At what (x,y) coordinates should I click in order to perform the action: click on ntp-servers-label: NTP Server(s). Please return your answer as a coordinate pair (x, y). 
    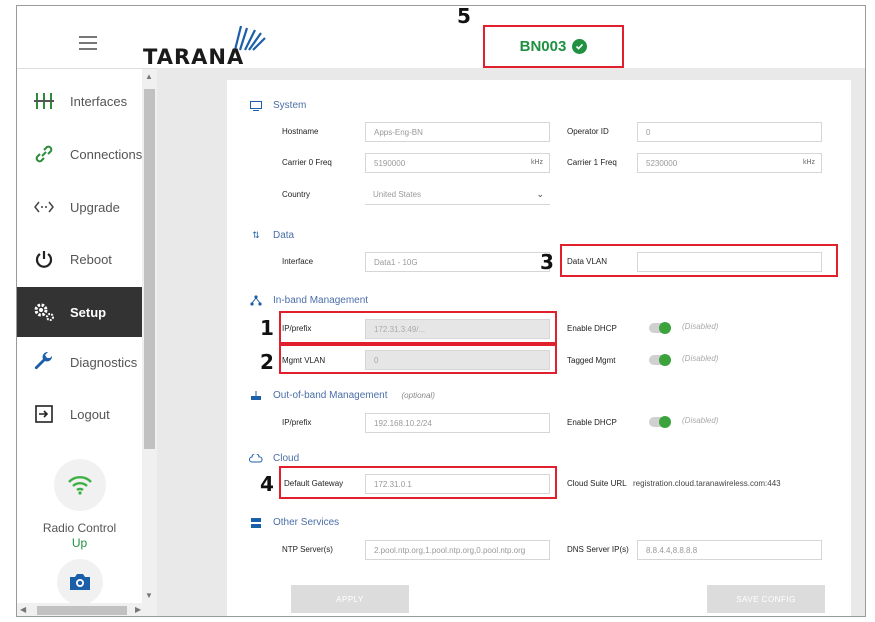
    Looking at the image, I should click on (307, 549).